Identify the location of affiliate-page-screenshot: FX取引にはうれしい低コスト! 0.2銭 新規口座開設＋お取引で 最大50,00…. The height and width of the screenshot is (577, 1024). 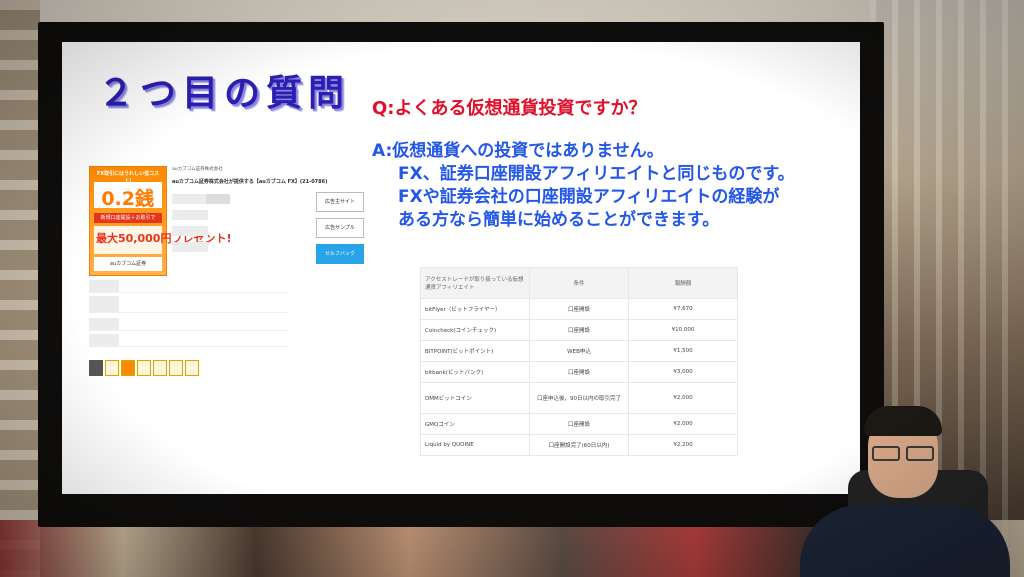
(225, 269).